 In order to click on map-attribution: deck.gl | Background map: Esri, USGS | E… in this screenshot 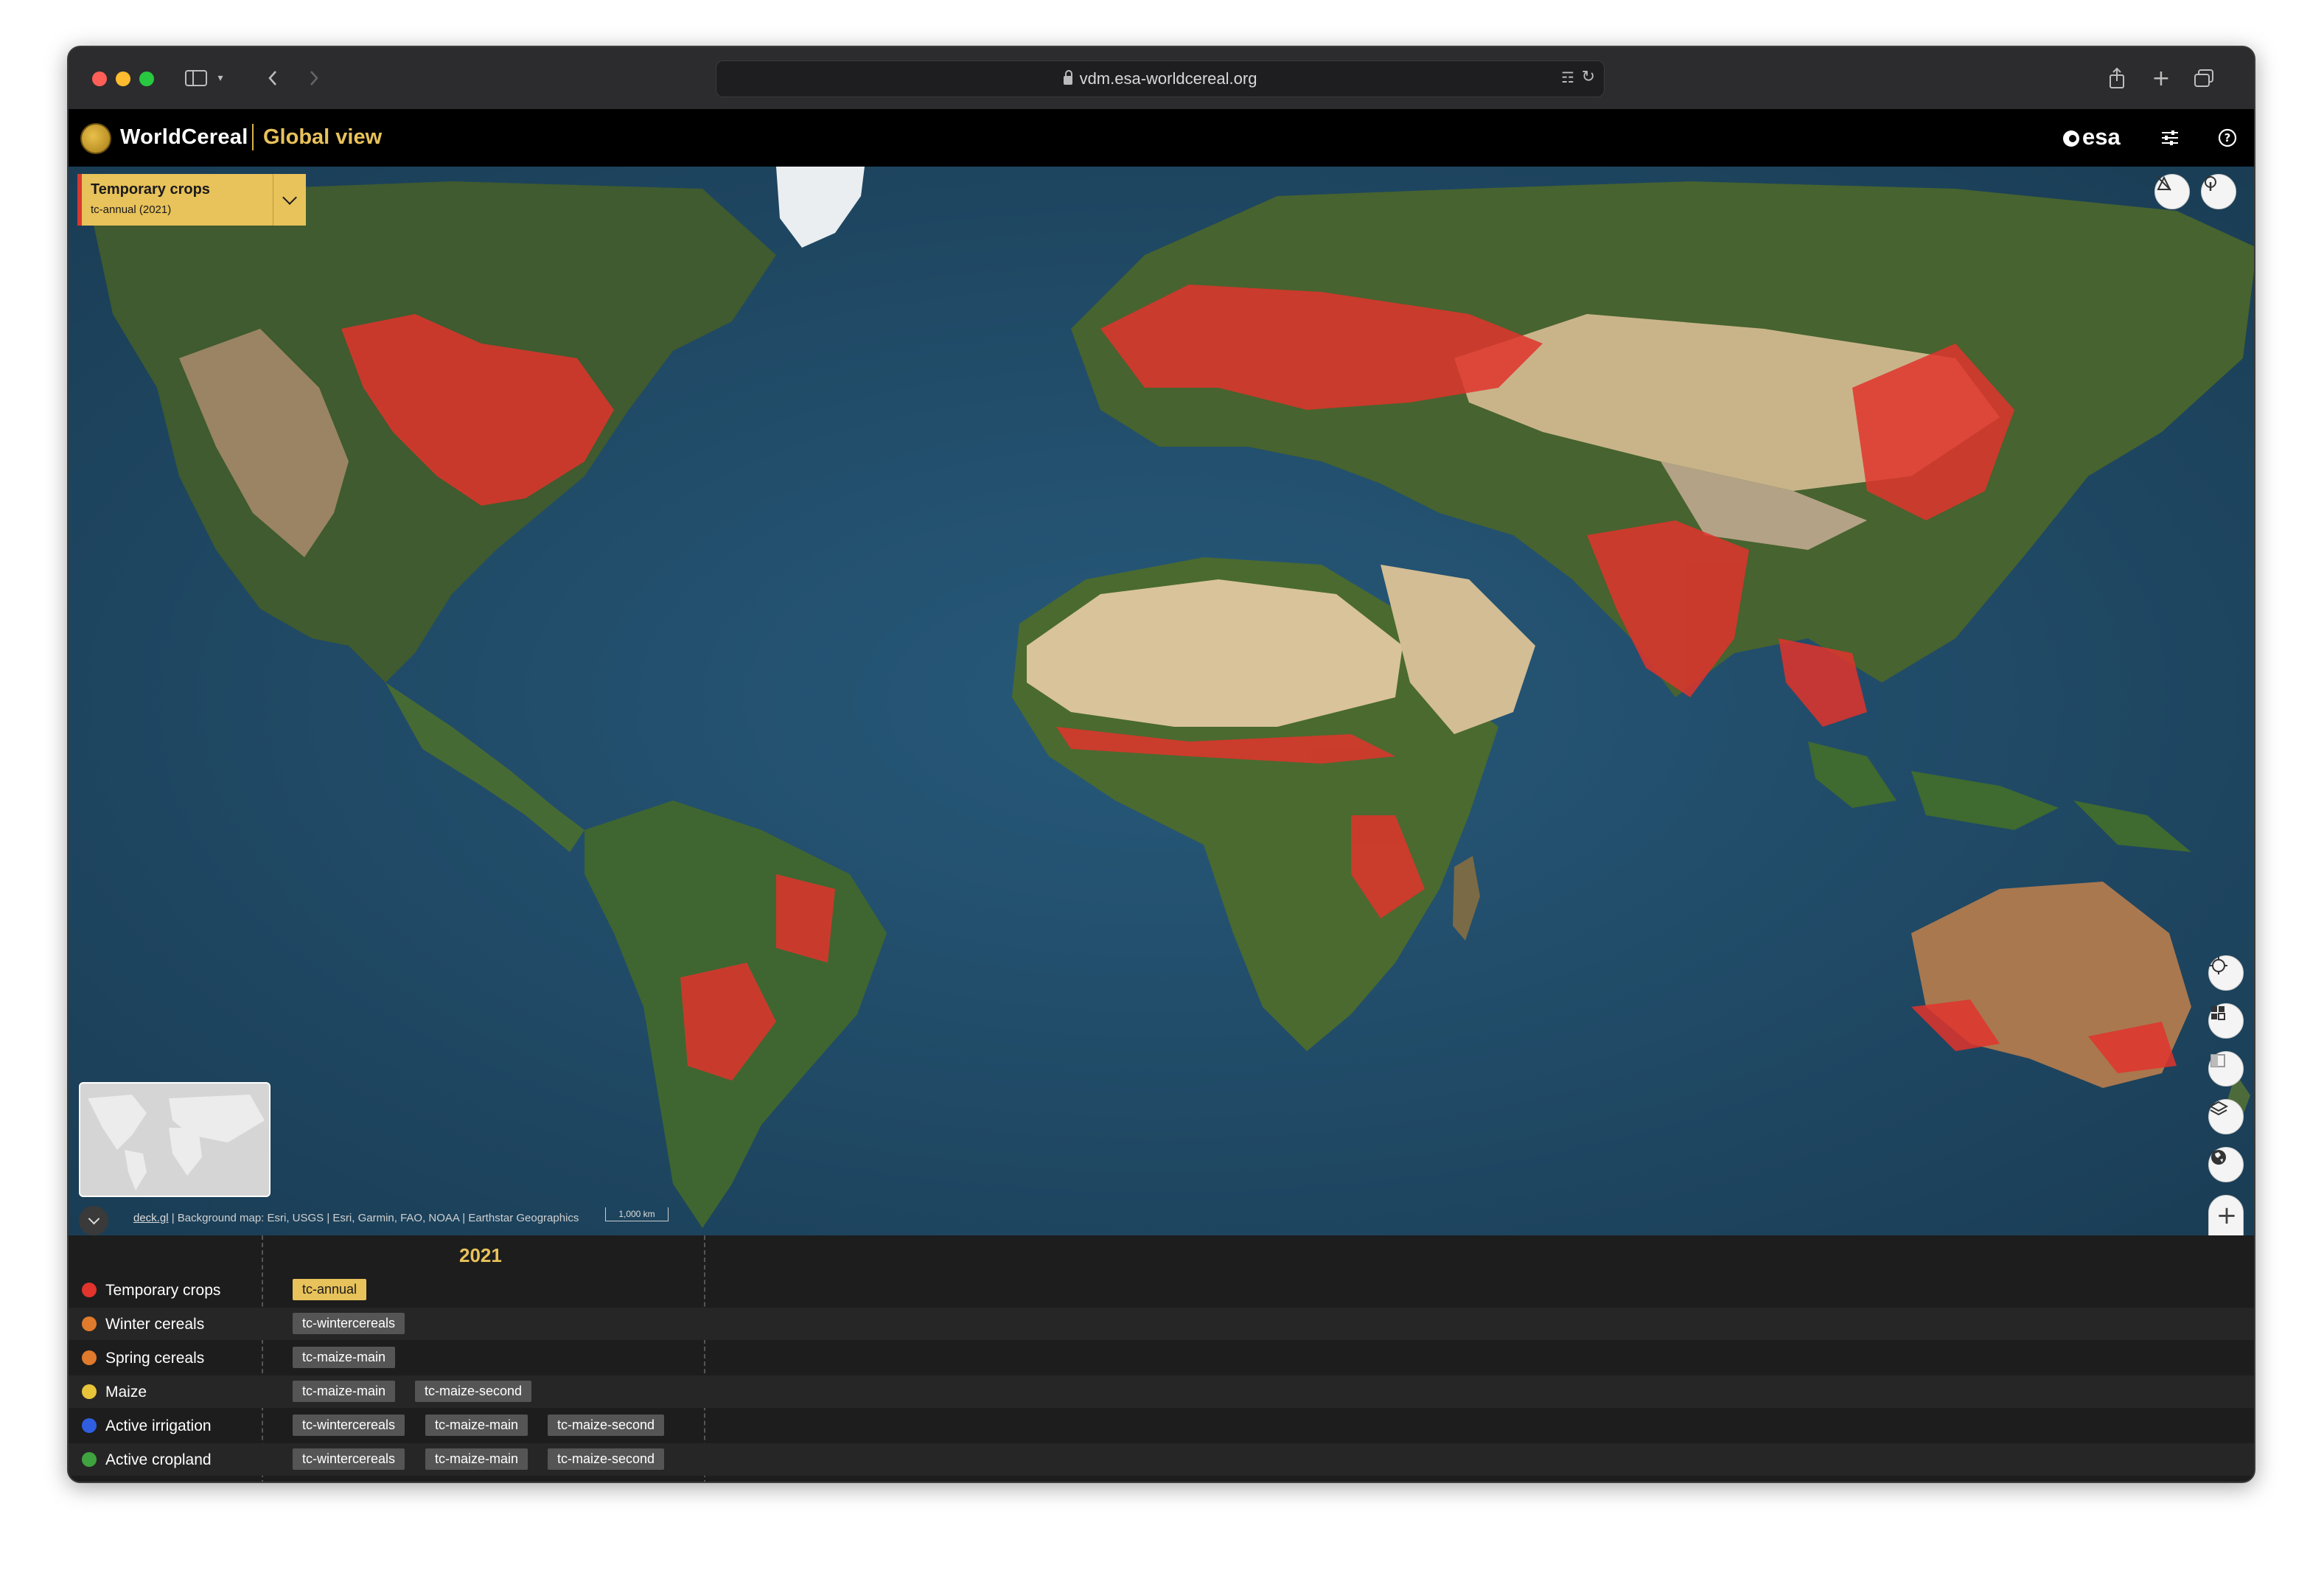, I will do `click(356, 1218)`.